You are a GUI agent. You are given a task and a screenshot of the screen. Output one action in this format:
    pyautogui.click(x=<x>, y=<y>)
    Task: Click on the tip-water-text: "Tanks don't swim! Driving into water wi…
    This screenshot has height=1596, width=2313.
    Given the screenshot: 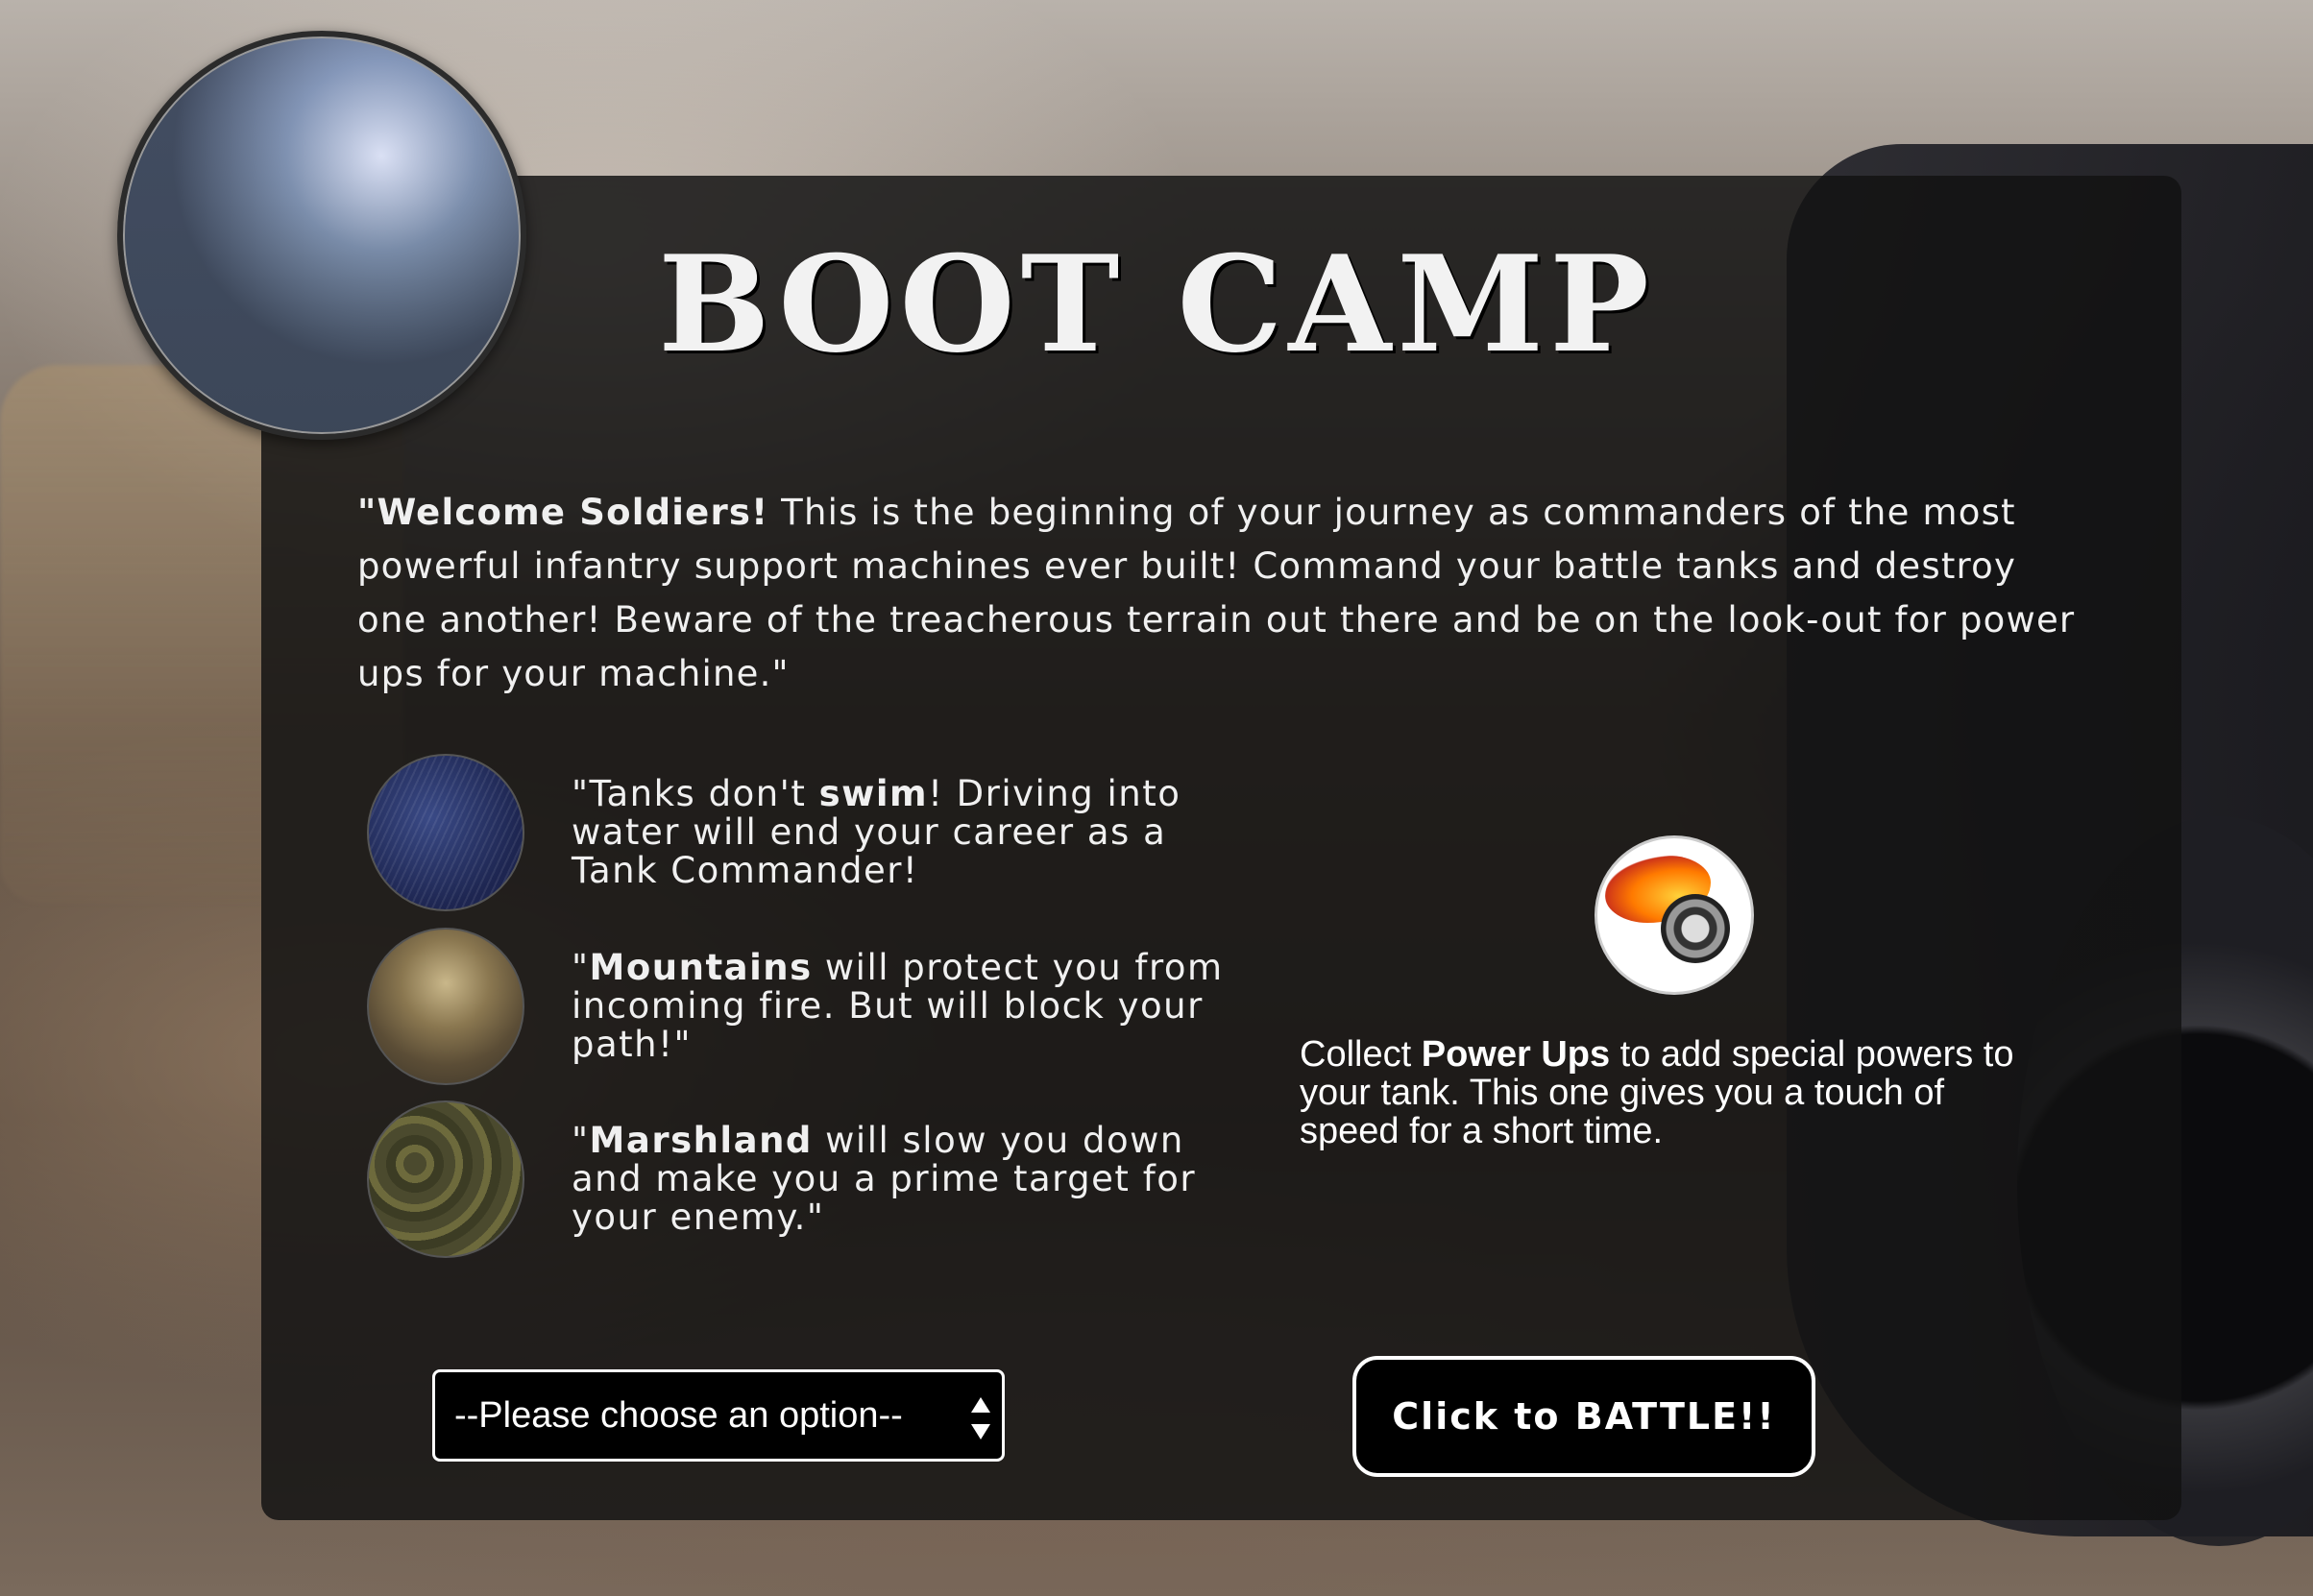 What is the action you would take?
    pyautogui.click(x=899, y=832)
    